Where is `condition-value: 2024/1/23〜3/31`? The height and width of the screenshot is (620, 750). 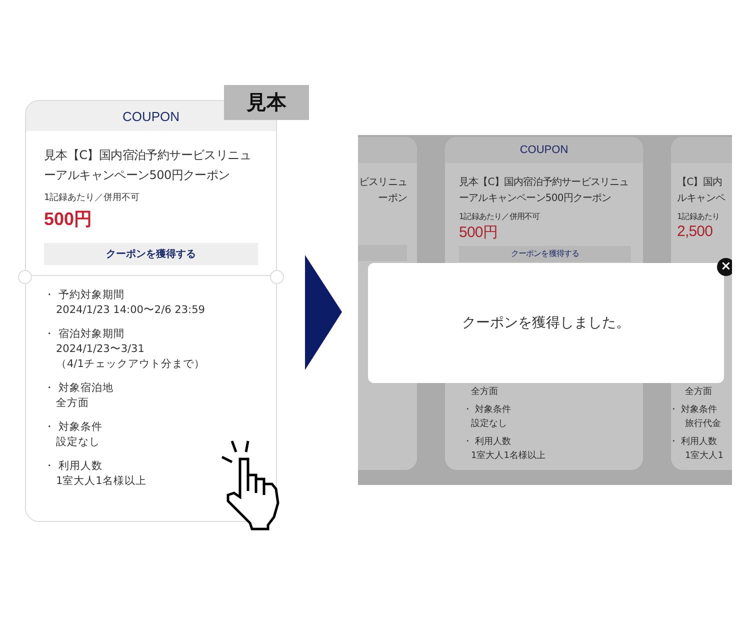
condition-value: 2024/1/23〜3/31 is located at coordinates (100, 349).